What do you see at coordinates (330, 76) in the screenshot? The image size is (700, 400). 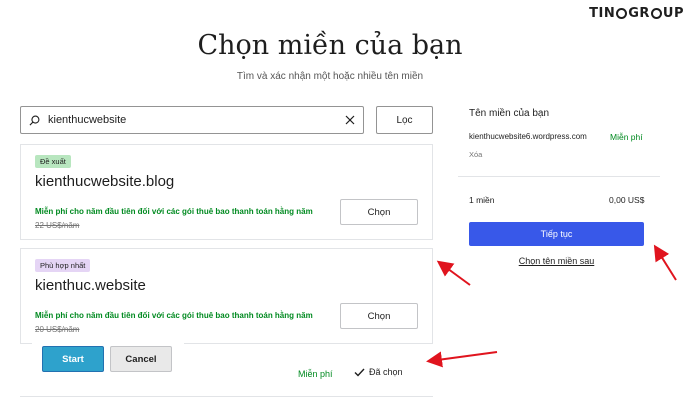 I see `page-subtitle: Tìm và xác nhận một hoặc nhiều tên miền` at bounding box center [330, 76].